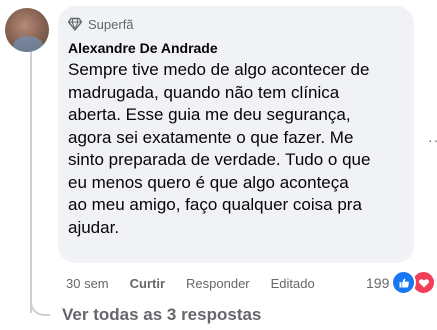  What do you see at coordinates (209, 114) in the screenshot?
I see `comment-line: aberta. Esse guia me deu segurança,` at bounding box center [209, 114].